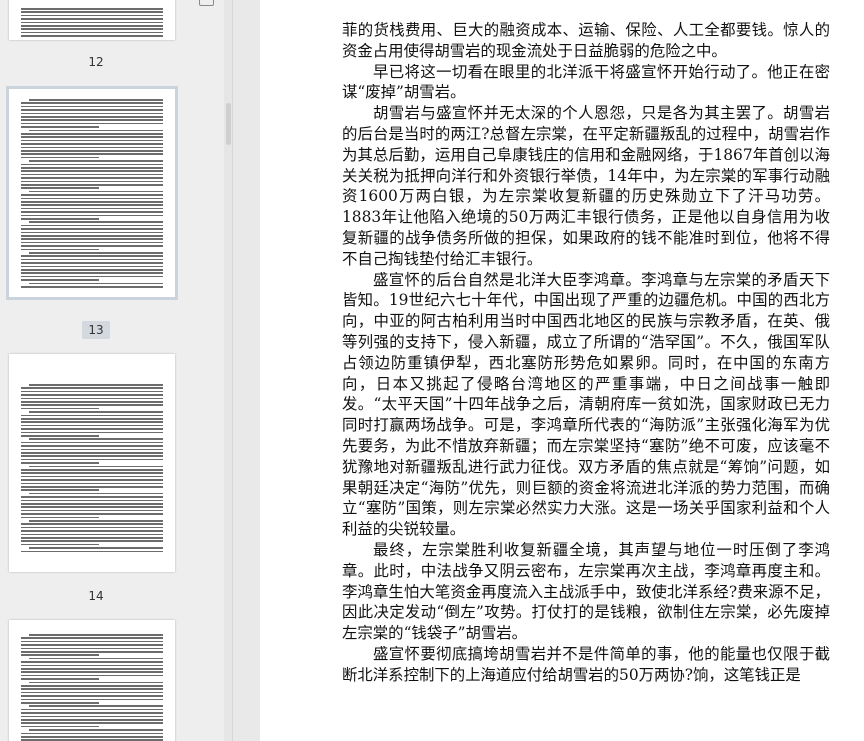 The image size is (864, 741). What do you see at coordinates (228, 124) in the screenshot?
I see `sidebar-scrollbar-thumb` at bounding box center [228, 124].